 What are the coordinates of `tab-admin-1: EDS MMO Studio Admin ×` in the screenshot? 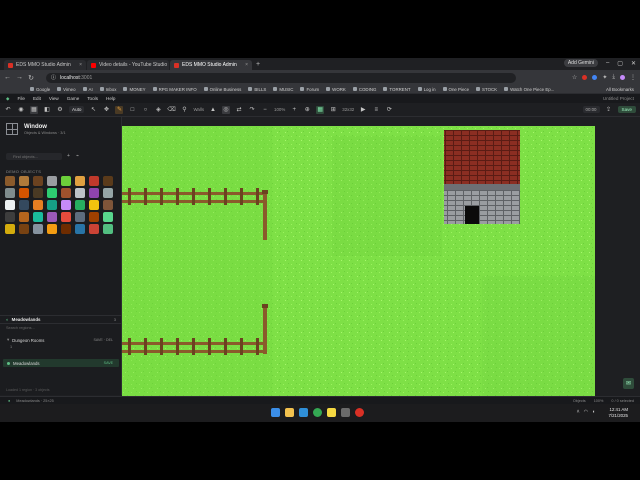 It's located at (45, 65).